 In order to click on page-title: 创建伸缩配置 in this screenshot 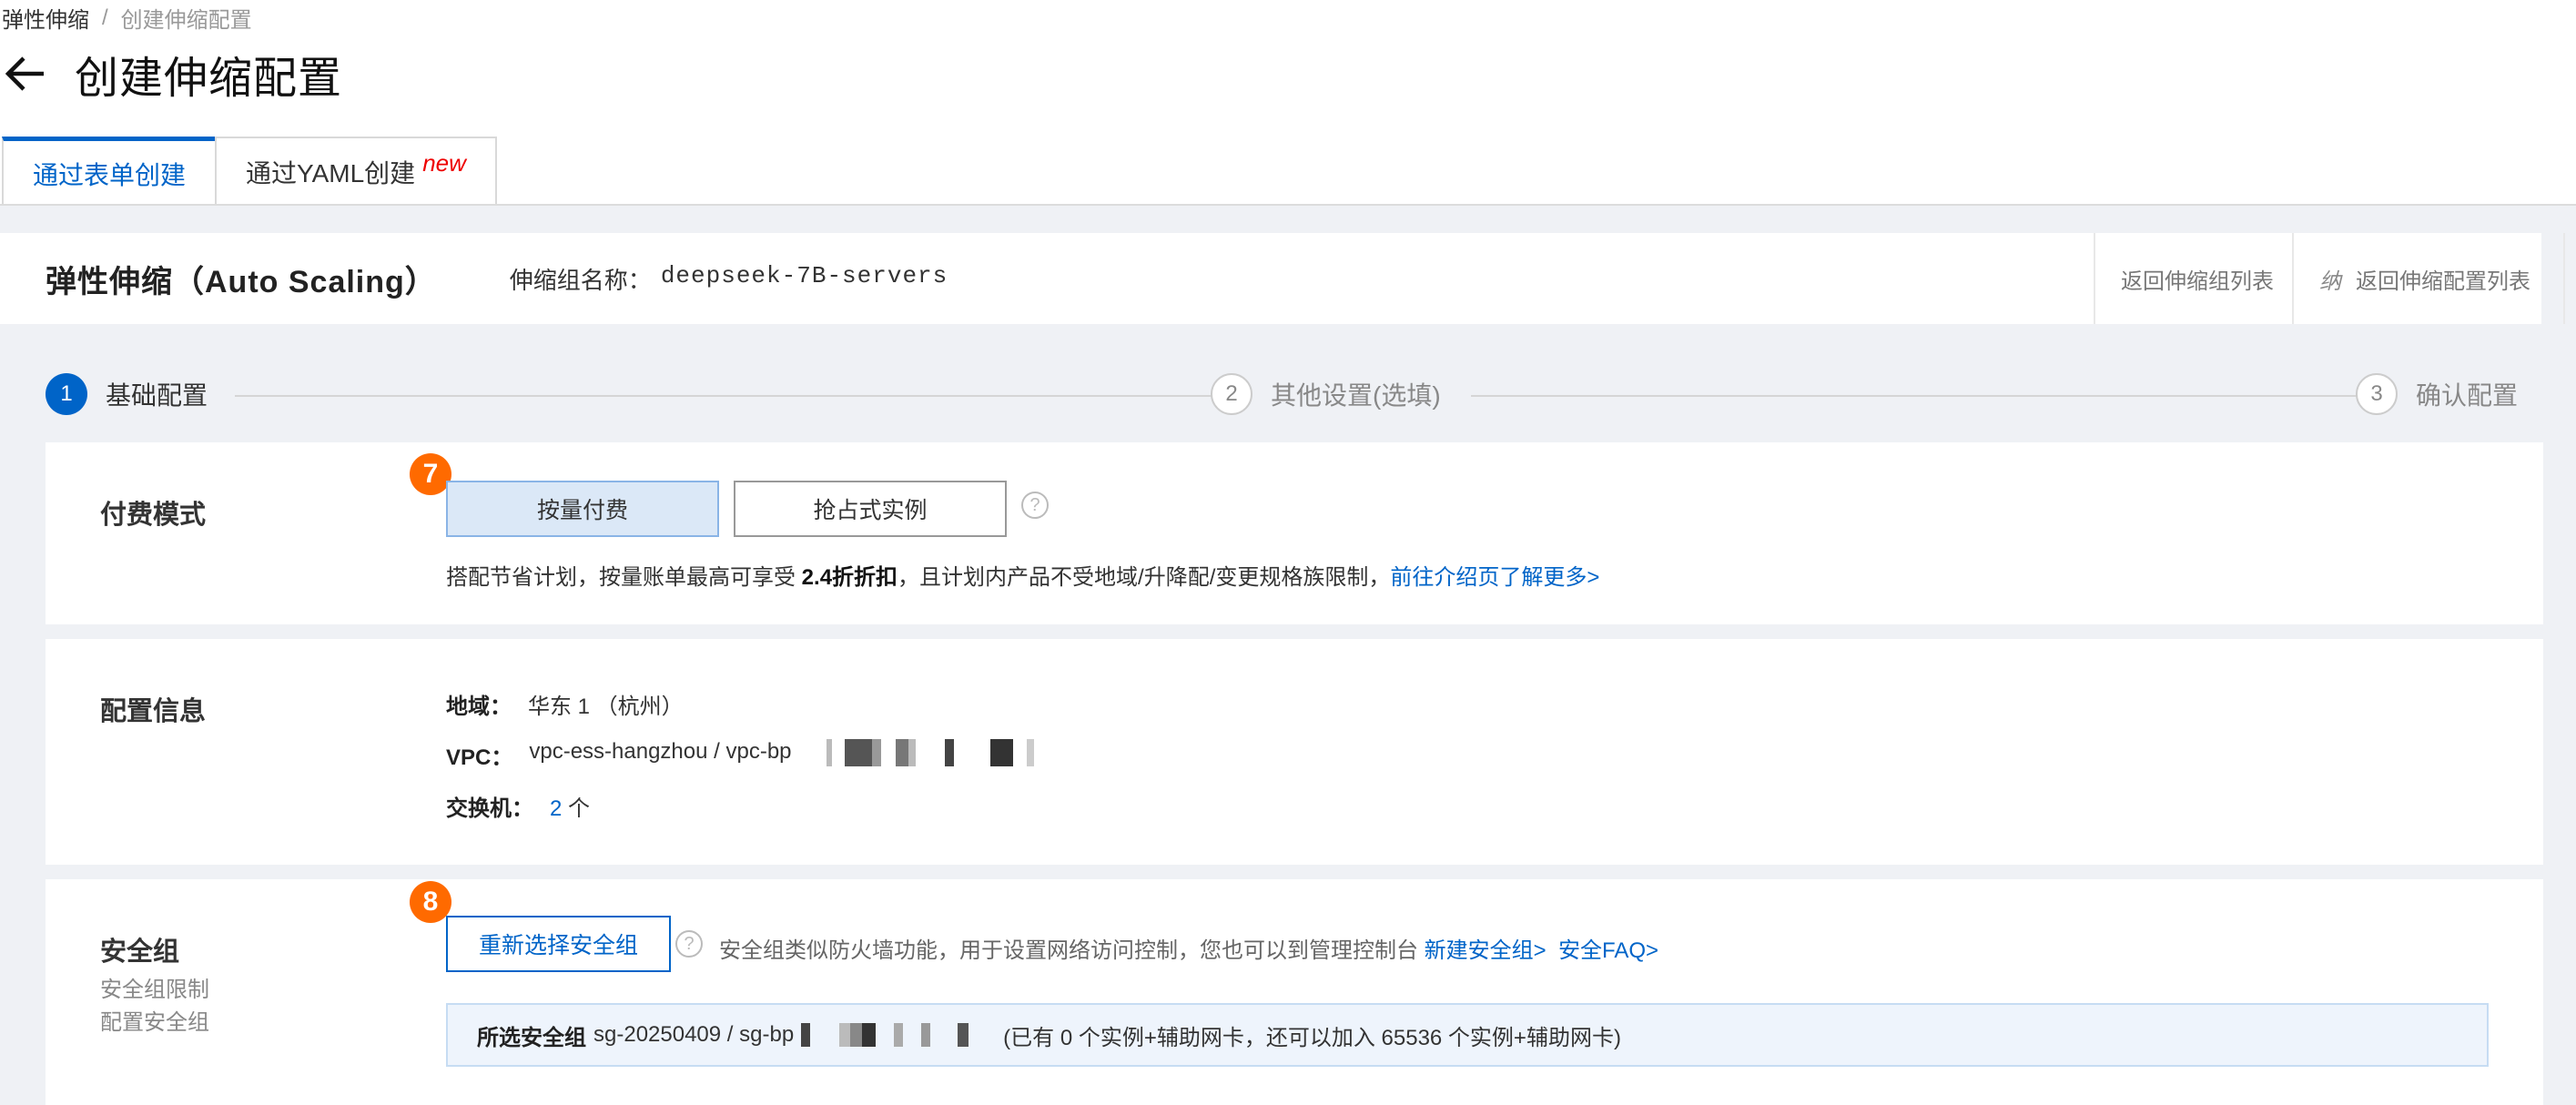, I will do `click(209, 79)`.